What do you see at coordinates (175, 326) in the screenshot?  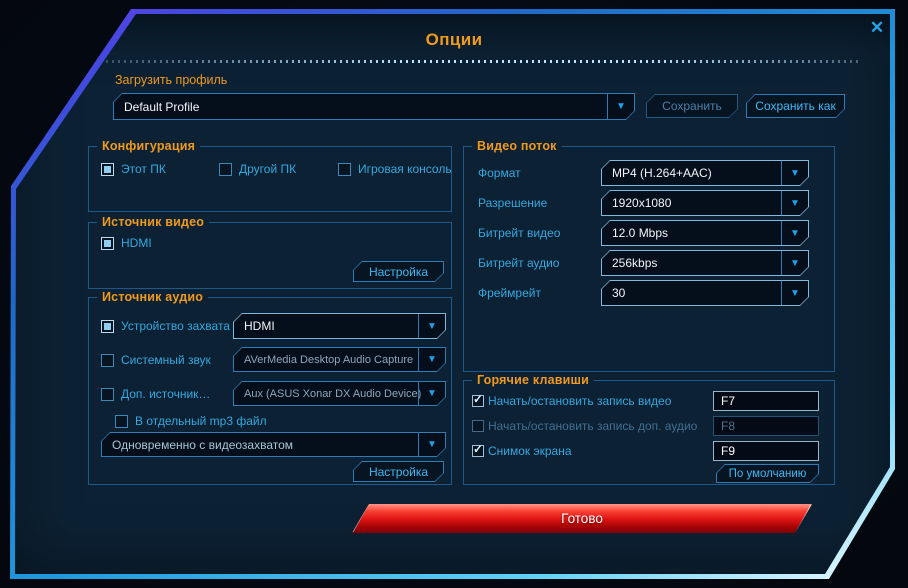 I see `checkbox-label: Устройство захвата` at bounding box center [175, 326].